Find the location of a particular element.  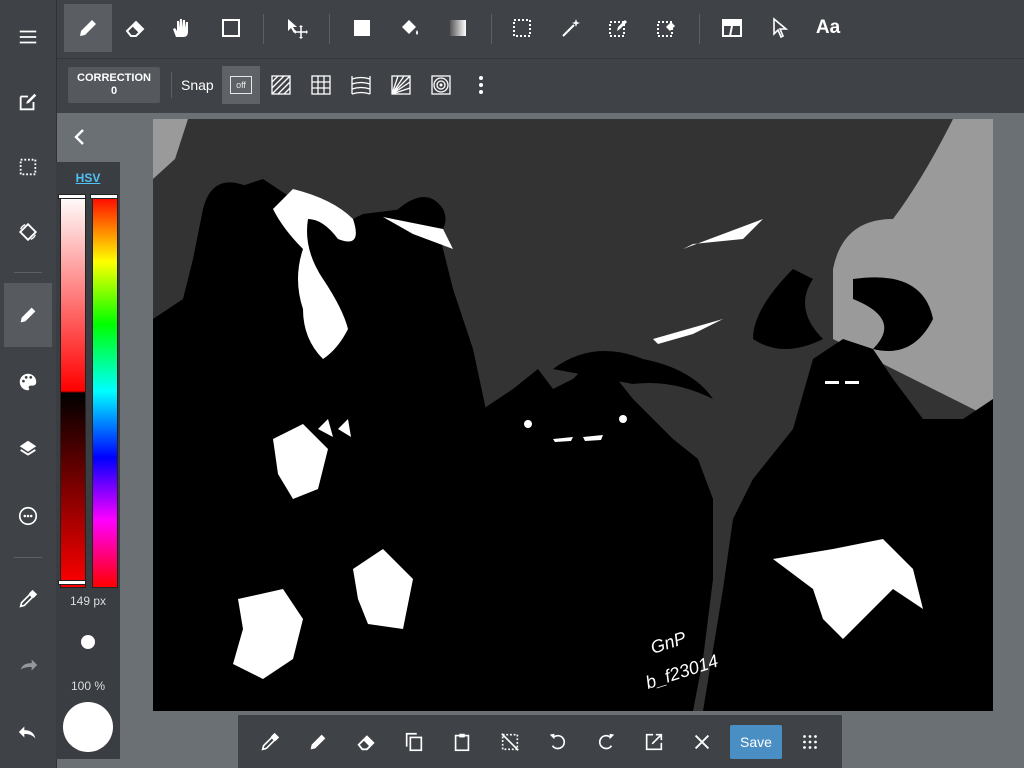

frame-icon is located at coordinates (732, 28).